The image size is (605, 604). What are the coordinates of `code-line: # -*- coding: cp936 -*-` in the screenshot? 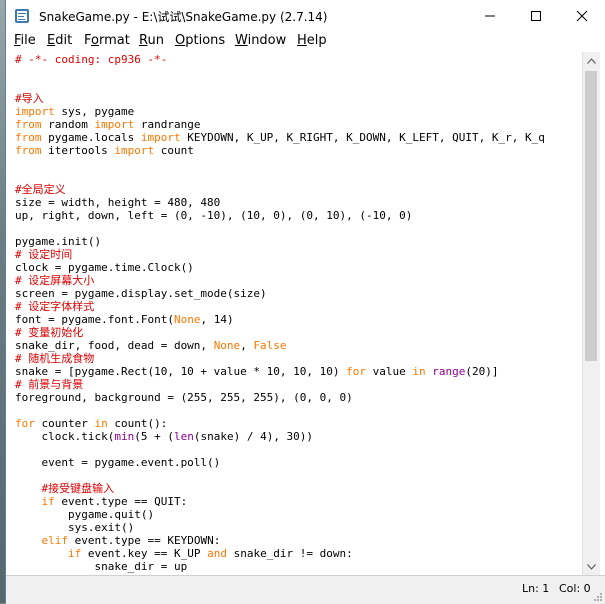 It's located at (91, 59).